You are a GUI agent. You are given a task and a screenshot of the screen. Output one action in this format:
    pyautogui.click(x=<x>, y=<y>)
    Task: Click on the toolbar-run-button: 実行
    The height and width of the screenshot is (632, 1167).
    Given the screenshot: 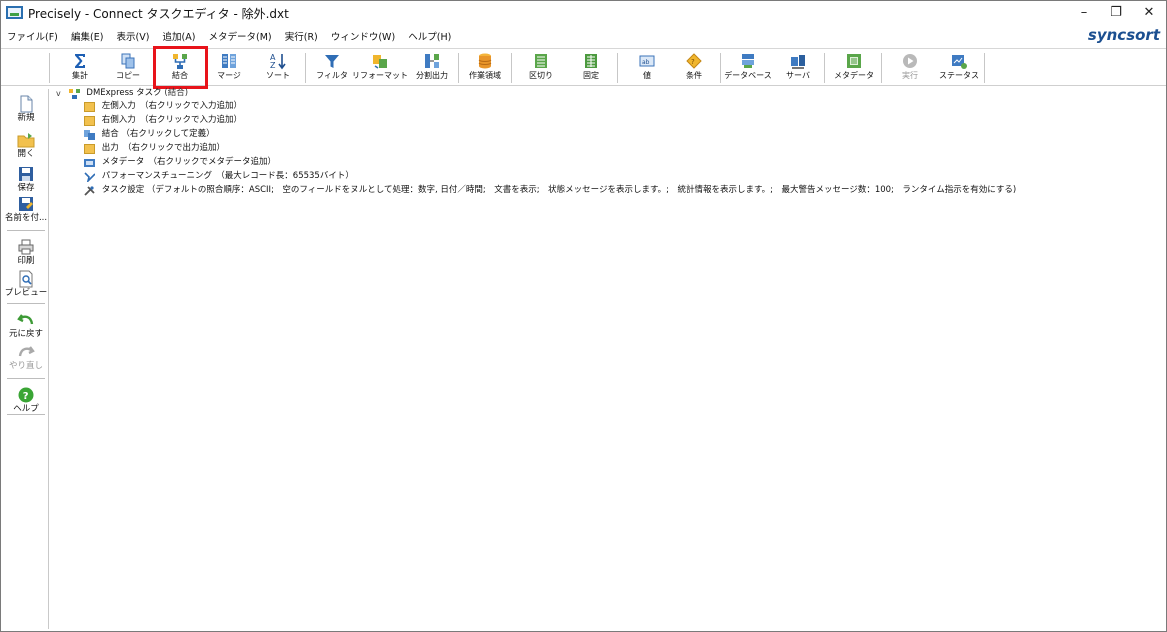 What is the action you would take?
    pyautogui.click(x=910, y=68)
    